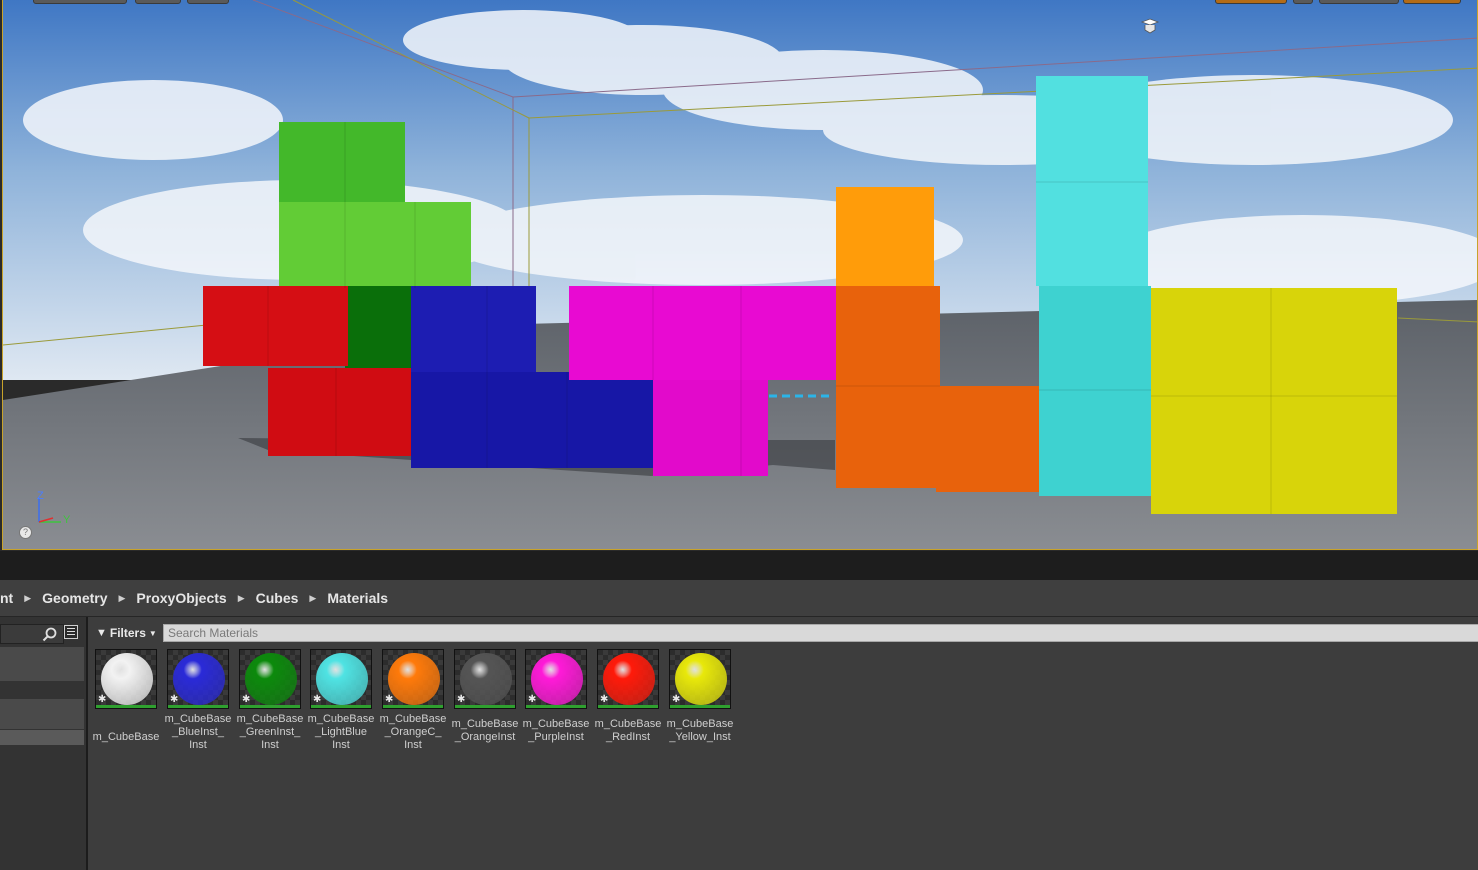 Image resolution: width=1478 pixels, height=870 pixels. I want to click on axis-z-label: Z, so click(40, 496).